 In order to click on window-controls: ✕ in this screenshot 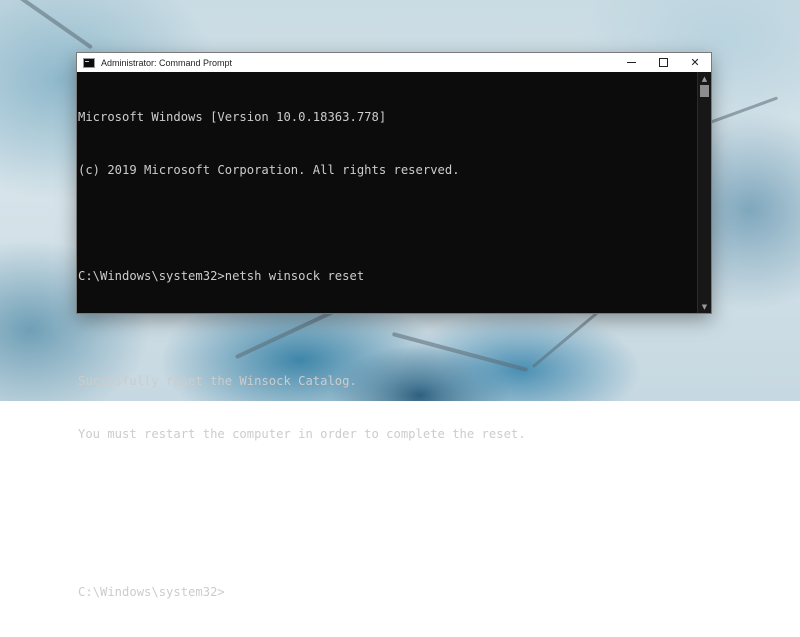, I will do `click(663, 62)`.